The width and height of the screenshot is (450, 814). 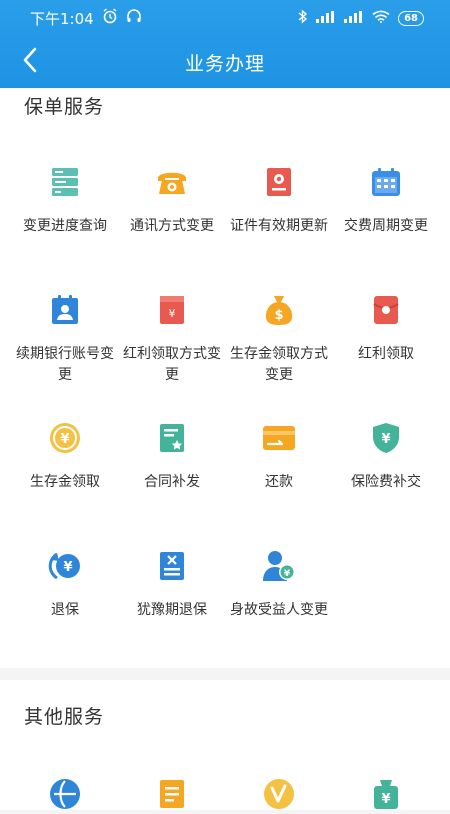 I want to click on navigation-bar: 业务办理, so click(x=225, y=62).